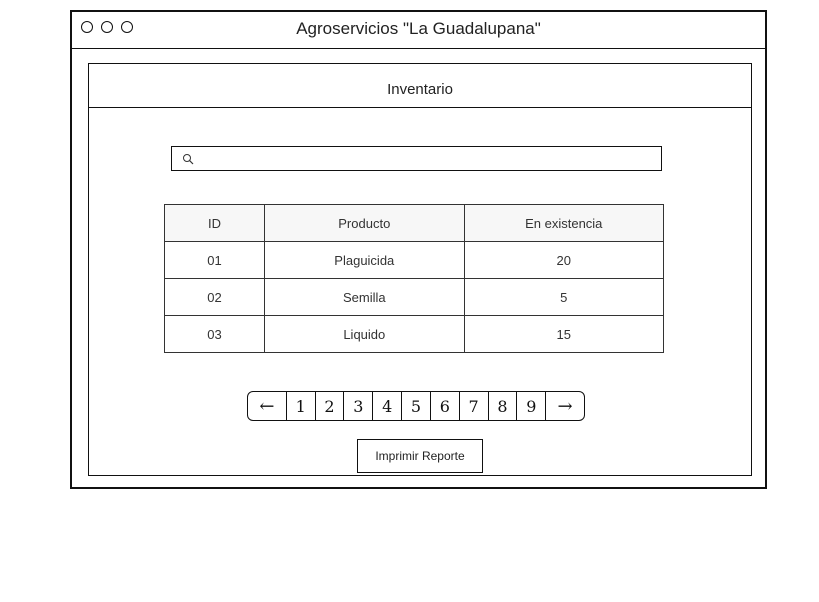 Image resolution: width=819 pixels, height=602 pixels. What do you see at coordinates (427, 159) in the screenshot?
I see `search-input` at bounding box center [427, 159].